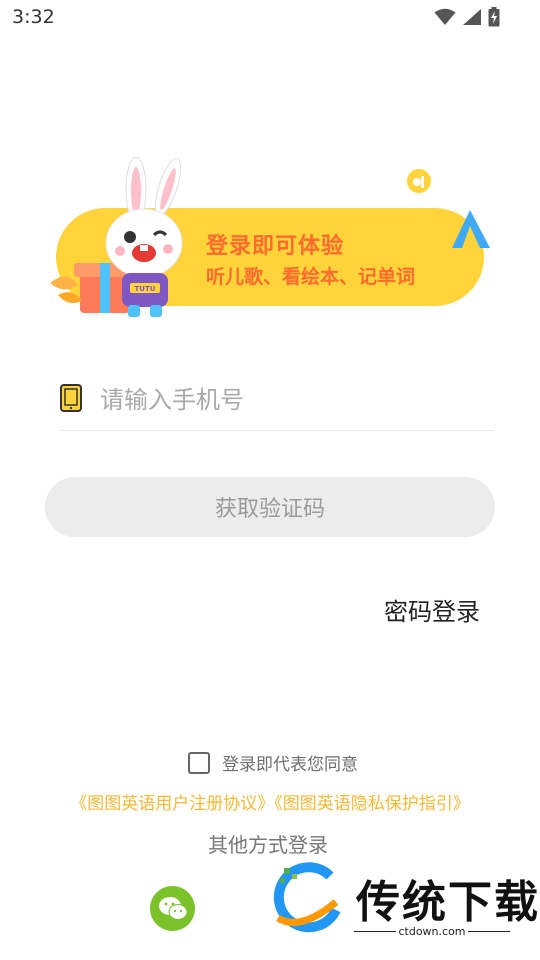 The width and height of the screenshot is (540, 960). I want to click on get-verification-code-button: 获取验证码, so click(270, 507).